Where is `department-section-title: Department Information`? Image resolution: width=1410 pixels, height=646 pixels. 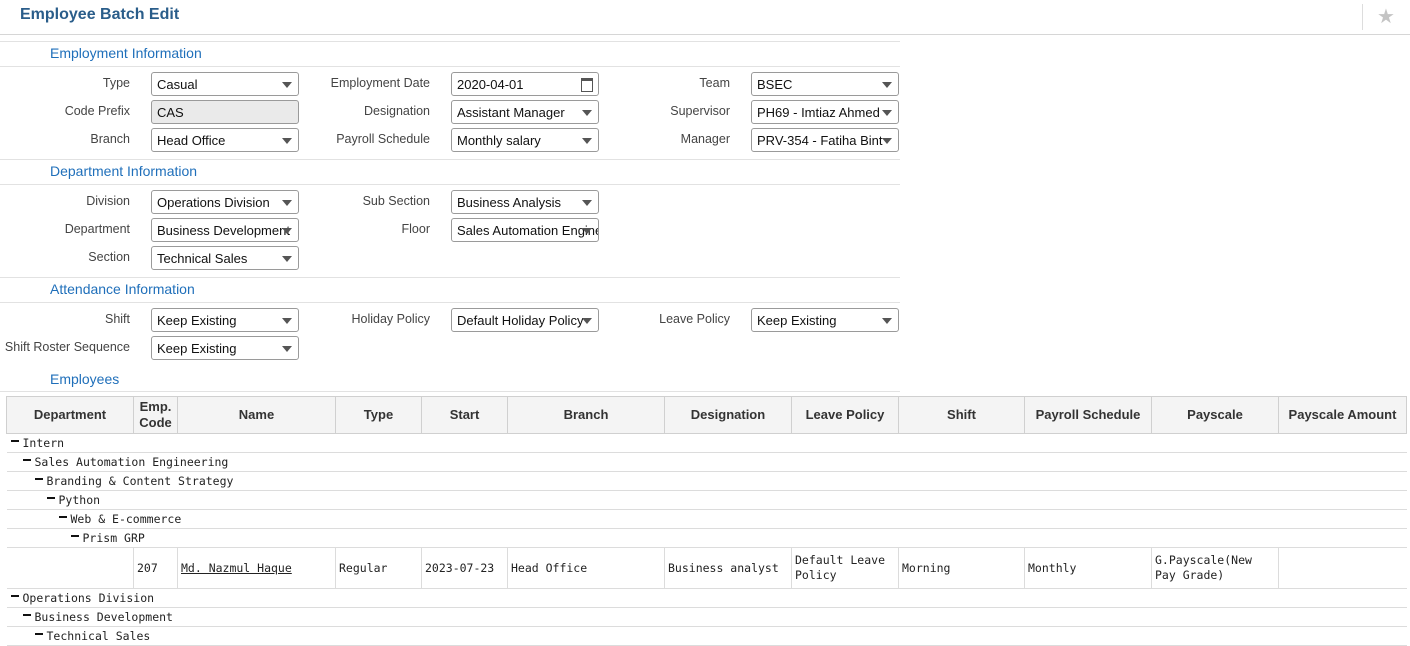 department-section-title: Department Information is located at coordinates (124, 171).